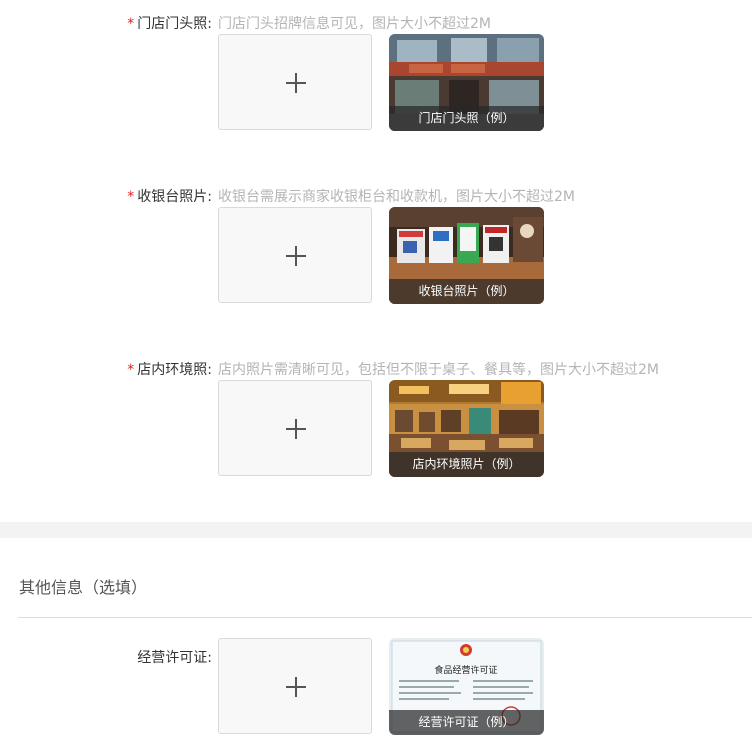 The image size is (752, 750). What do you see at coordinates (465, 670) in the screenshot?
I see `license-title: 食品经营许可证` at bounding box center [465, 670].